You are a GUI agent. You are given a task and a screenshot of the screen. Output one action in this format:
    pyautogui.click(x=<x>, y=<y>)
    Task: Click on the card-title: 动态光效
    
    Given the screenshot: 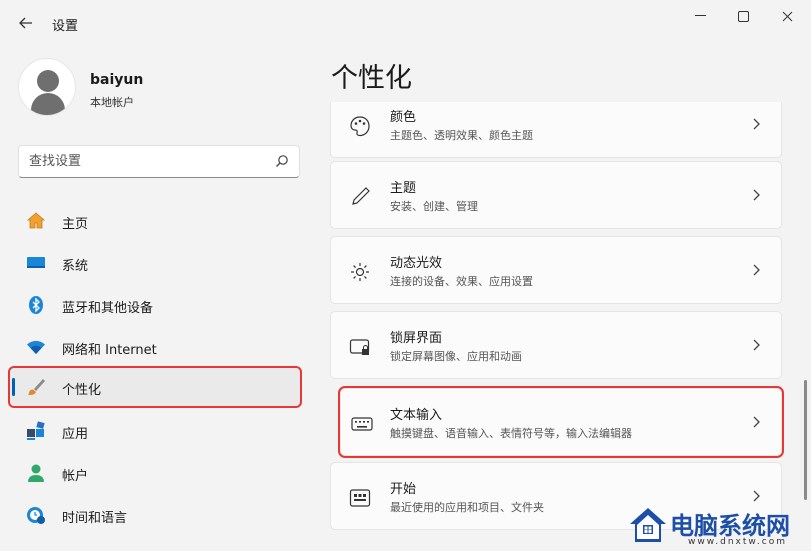 What is the action you would take?
    pyautogui.click(x=416, y=263)
    